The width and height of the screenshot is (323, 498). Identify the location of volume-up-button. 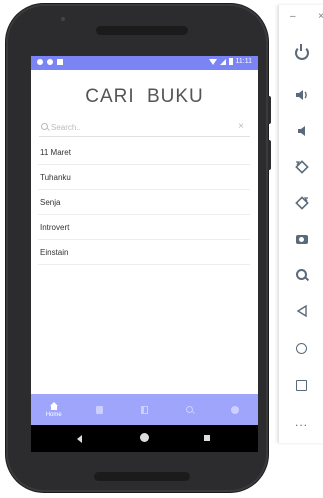
(301, 95).